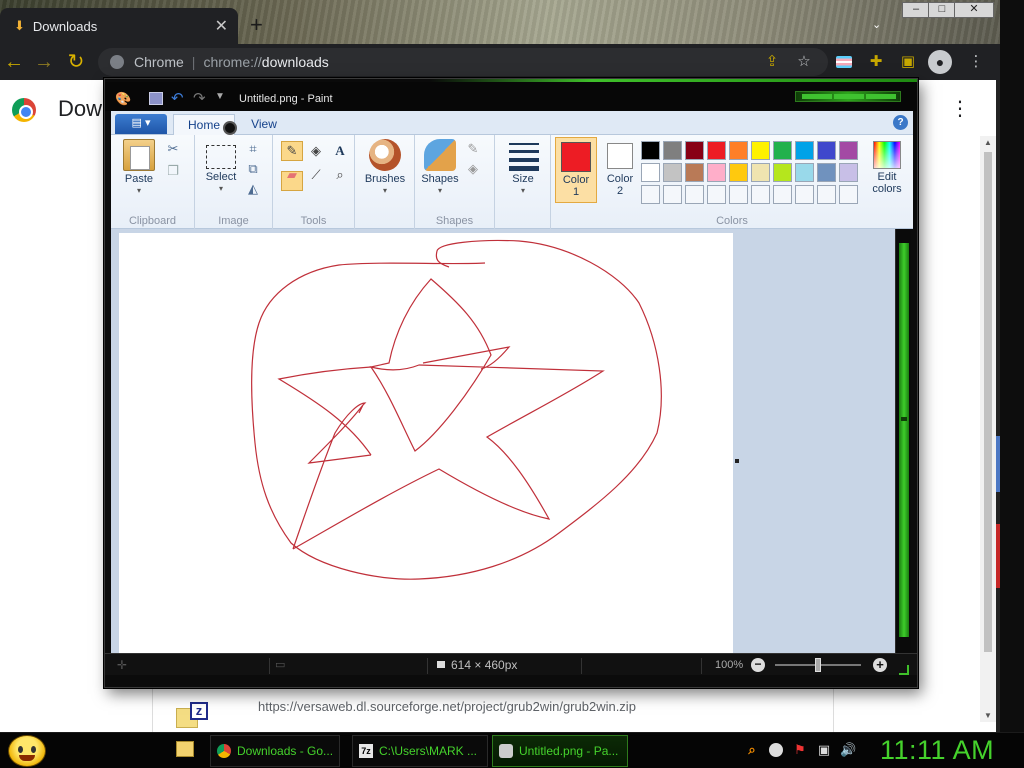  Describe the element at coordinates (881, 96) in the screenshot. I see `paint-close-button` at that location.